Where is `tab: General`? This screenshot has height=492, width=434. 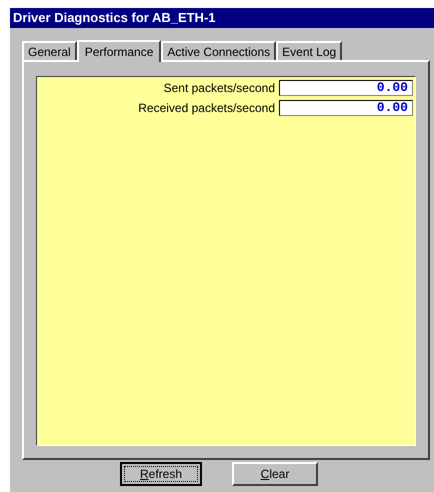
tab: General is located at coordinates (49, 50).